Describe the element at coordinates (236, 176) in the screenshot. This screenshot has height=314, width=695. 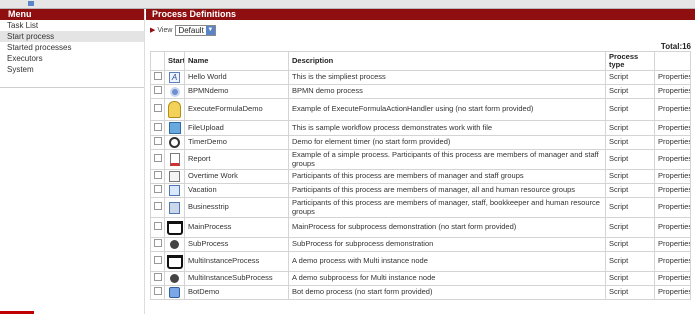
I see `process-name: Overtime Work` at that location.